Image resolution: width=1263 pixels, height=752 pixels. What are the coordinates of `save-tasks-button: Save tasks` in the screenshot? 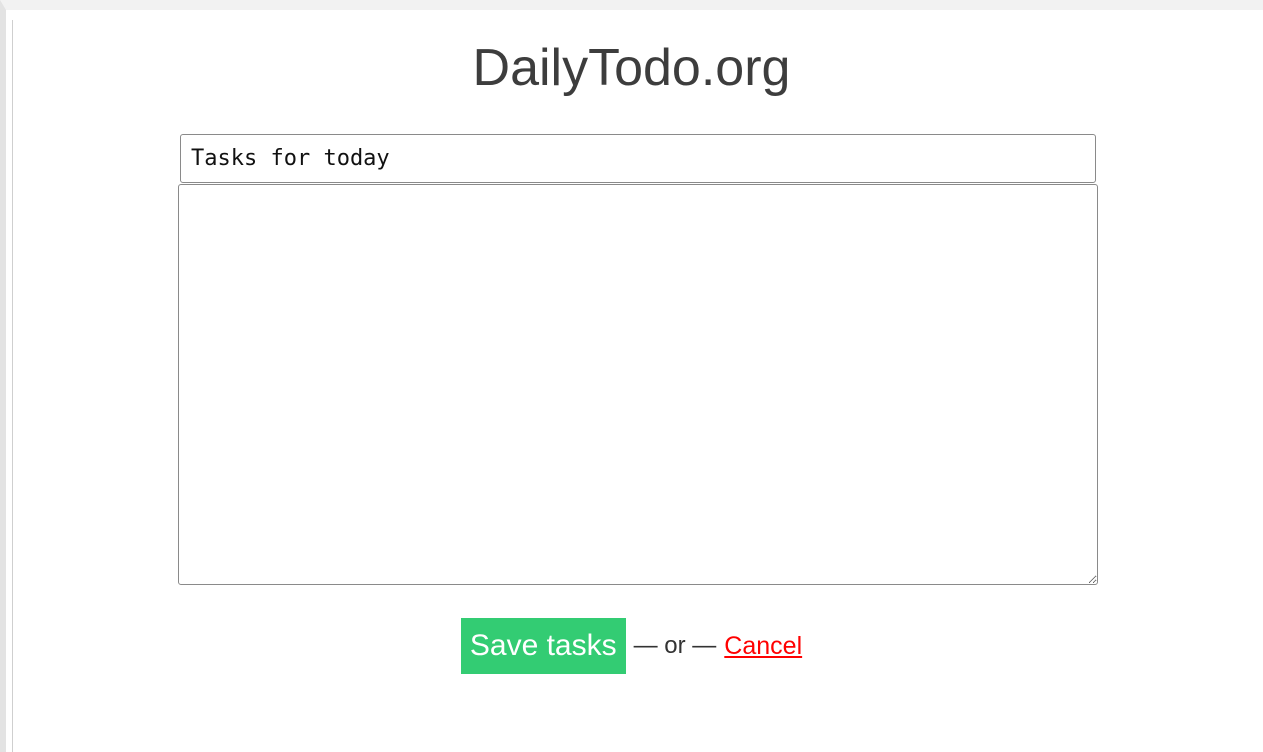 It's located at (543, 646).